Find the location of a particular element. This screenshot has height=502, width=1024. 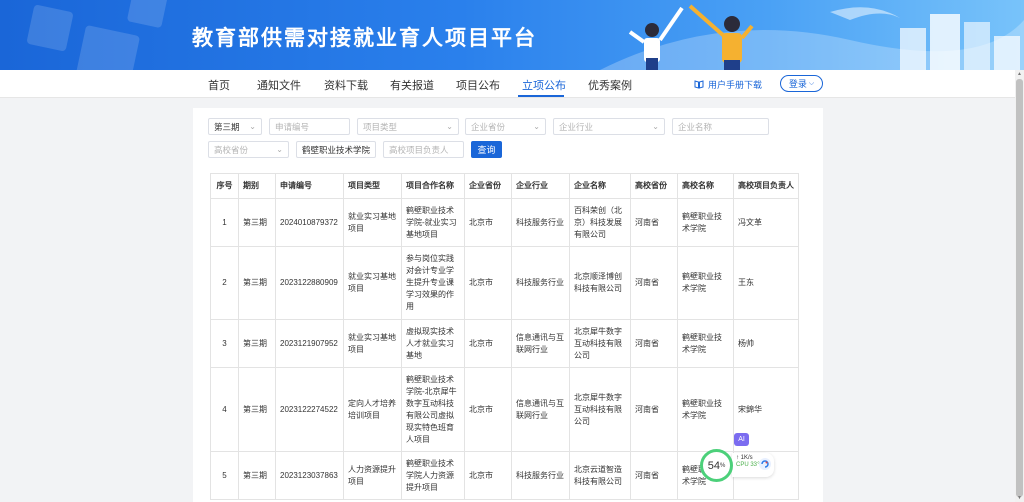

nav-cases: 优秀案例 is located at coordinates (610, 85).